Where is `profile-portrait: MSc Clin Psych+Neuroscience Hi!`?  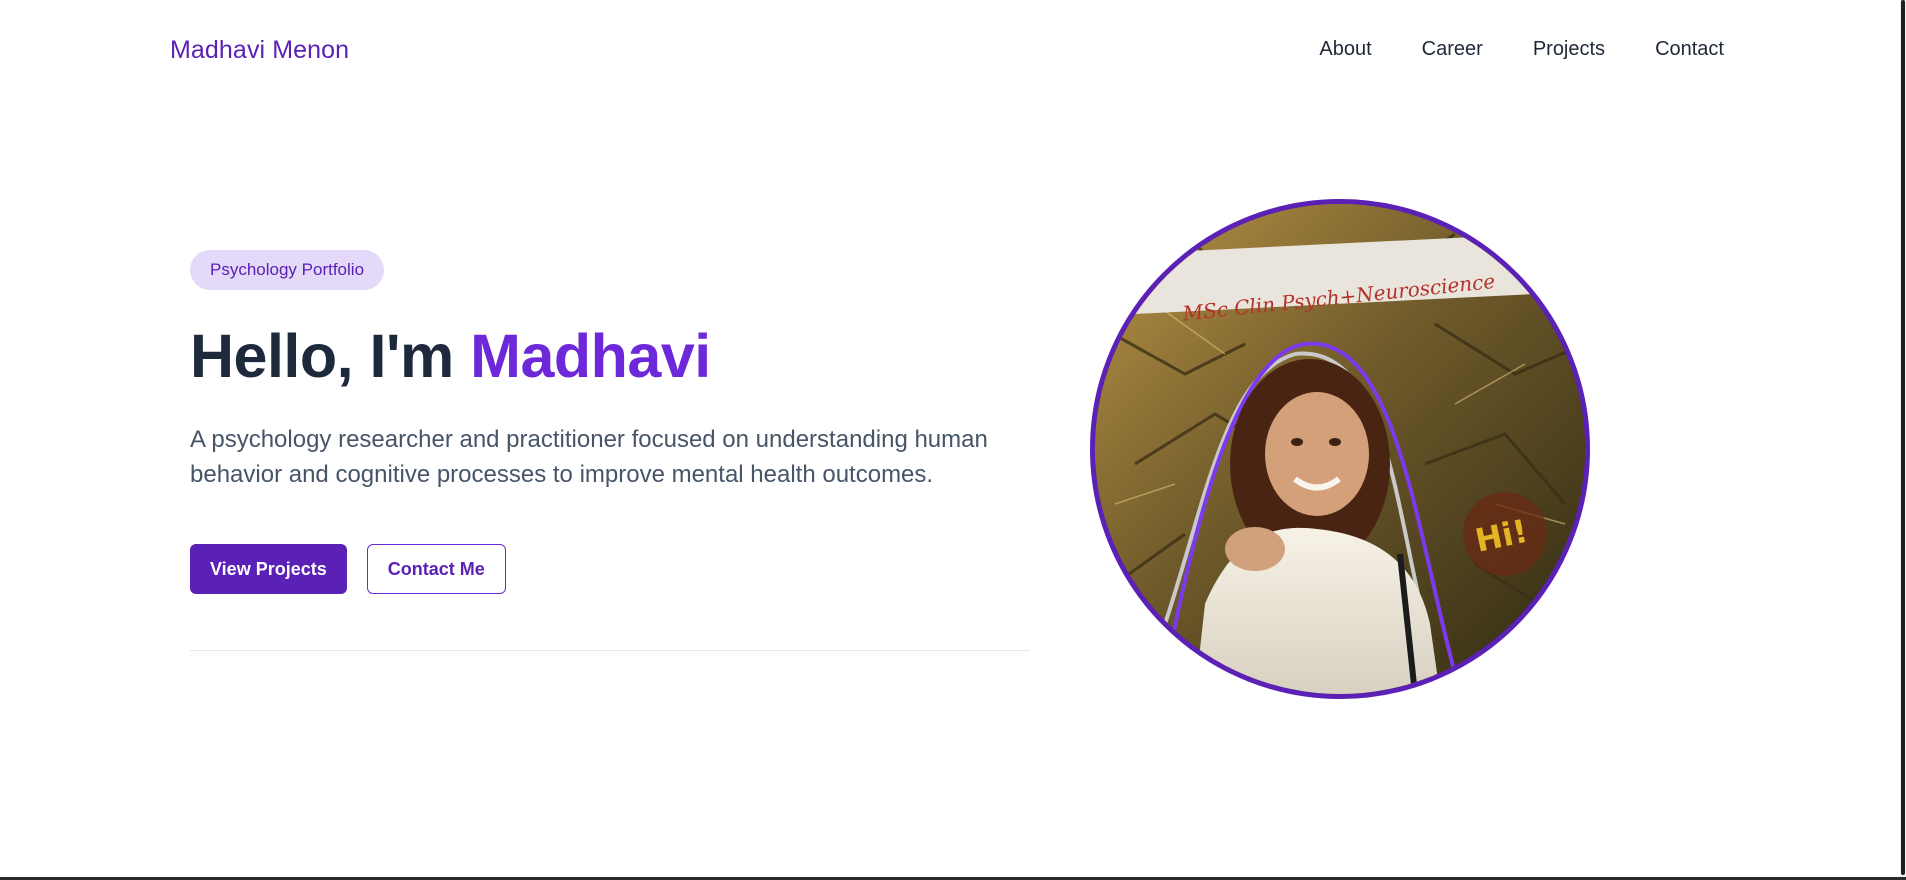
profile-portrait: MSc Clin Psych+Neuroscience Hi! is located at coordinates (1340, 449).